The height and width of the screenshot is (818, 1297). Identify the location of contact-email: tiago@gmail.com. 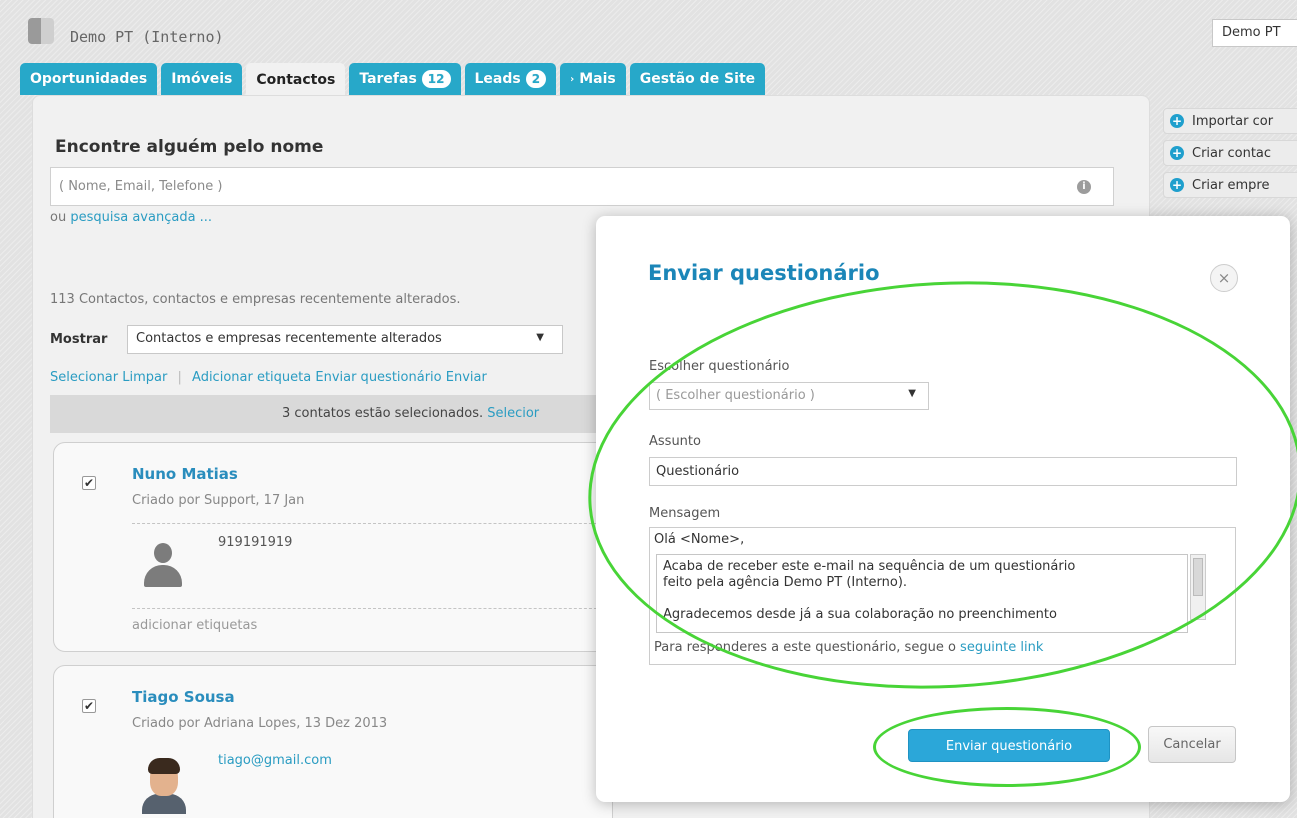
(275, 760).